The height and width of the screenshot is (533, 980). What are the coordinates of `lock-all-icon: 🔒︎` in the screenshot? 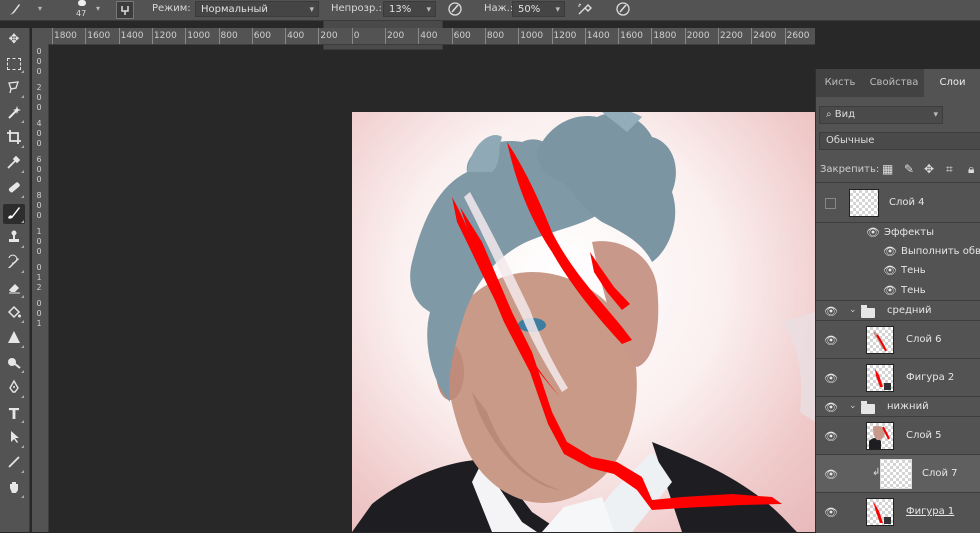 It's located at (971, 169).